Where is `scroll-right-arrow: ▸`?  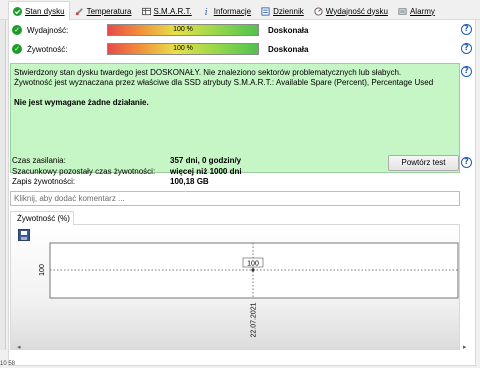 scroll-right-arrow: ▸ is located at coordinates (465, 347).